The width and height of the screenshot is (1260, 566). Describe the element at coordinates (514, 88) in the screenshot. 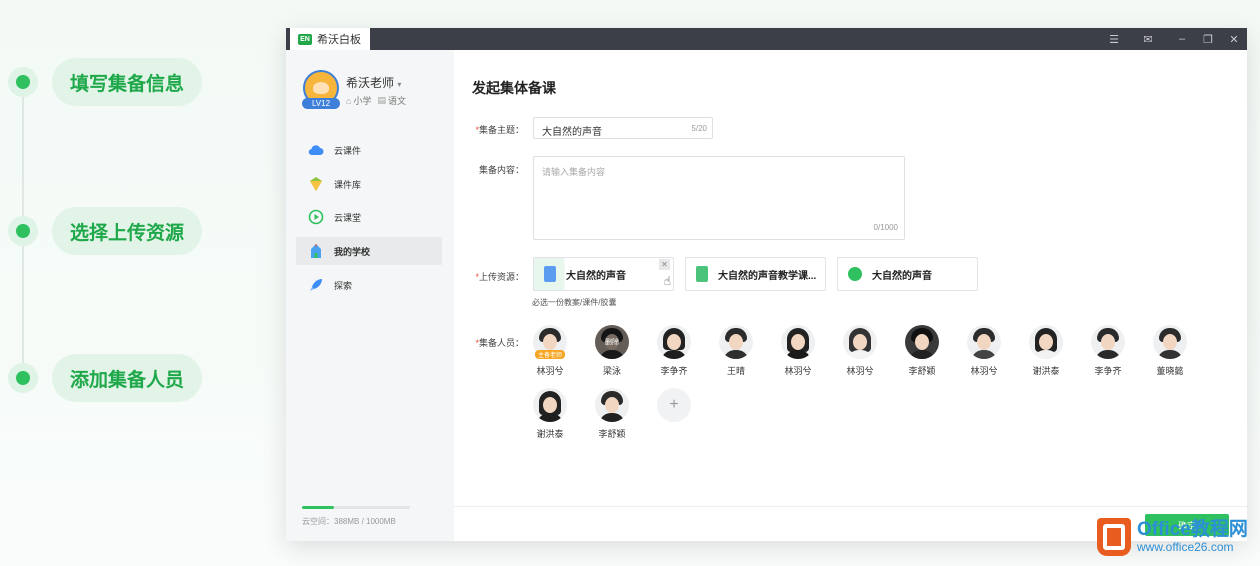

I see `page-title: 发起集体备课` at that location.